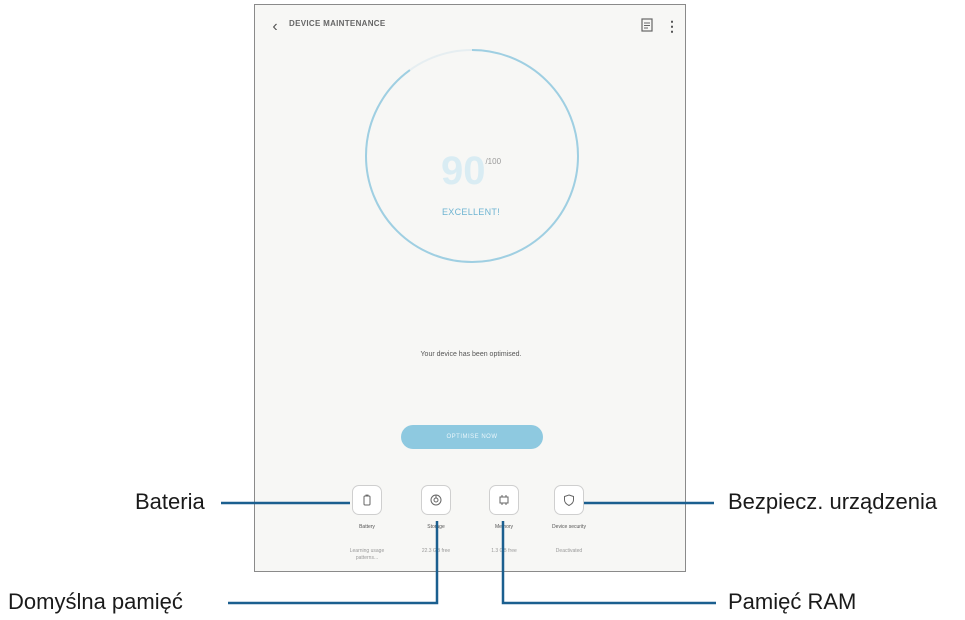  Describe the element at coordinates (170, 501) in the screenshot. I see `callout-battery: Bateria` at that location.